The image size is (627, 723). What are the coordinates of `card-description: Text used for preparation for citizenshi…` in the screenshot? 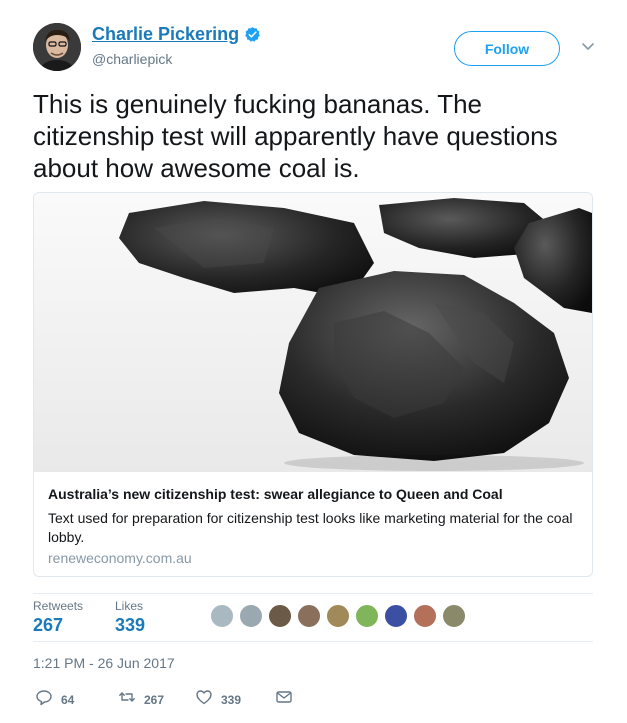 It's located at (310, 527).